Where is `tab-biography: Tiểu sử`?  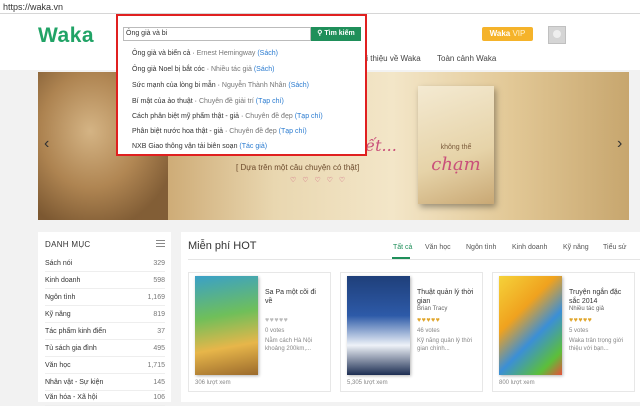 tab-biography: Tiểu sử is located at coordinates (615, 247).